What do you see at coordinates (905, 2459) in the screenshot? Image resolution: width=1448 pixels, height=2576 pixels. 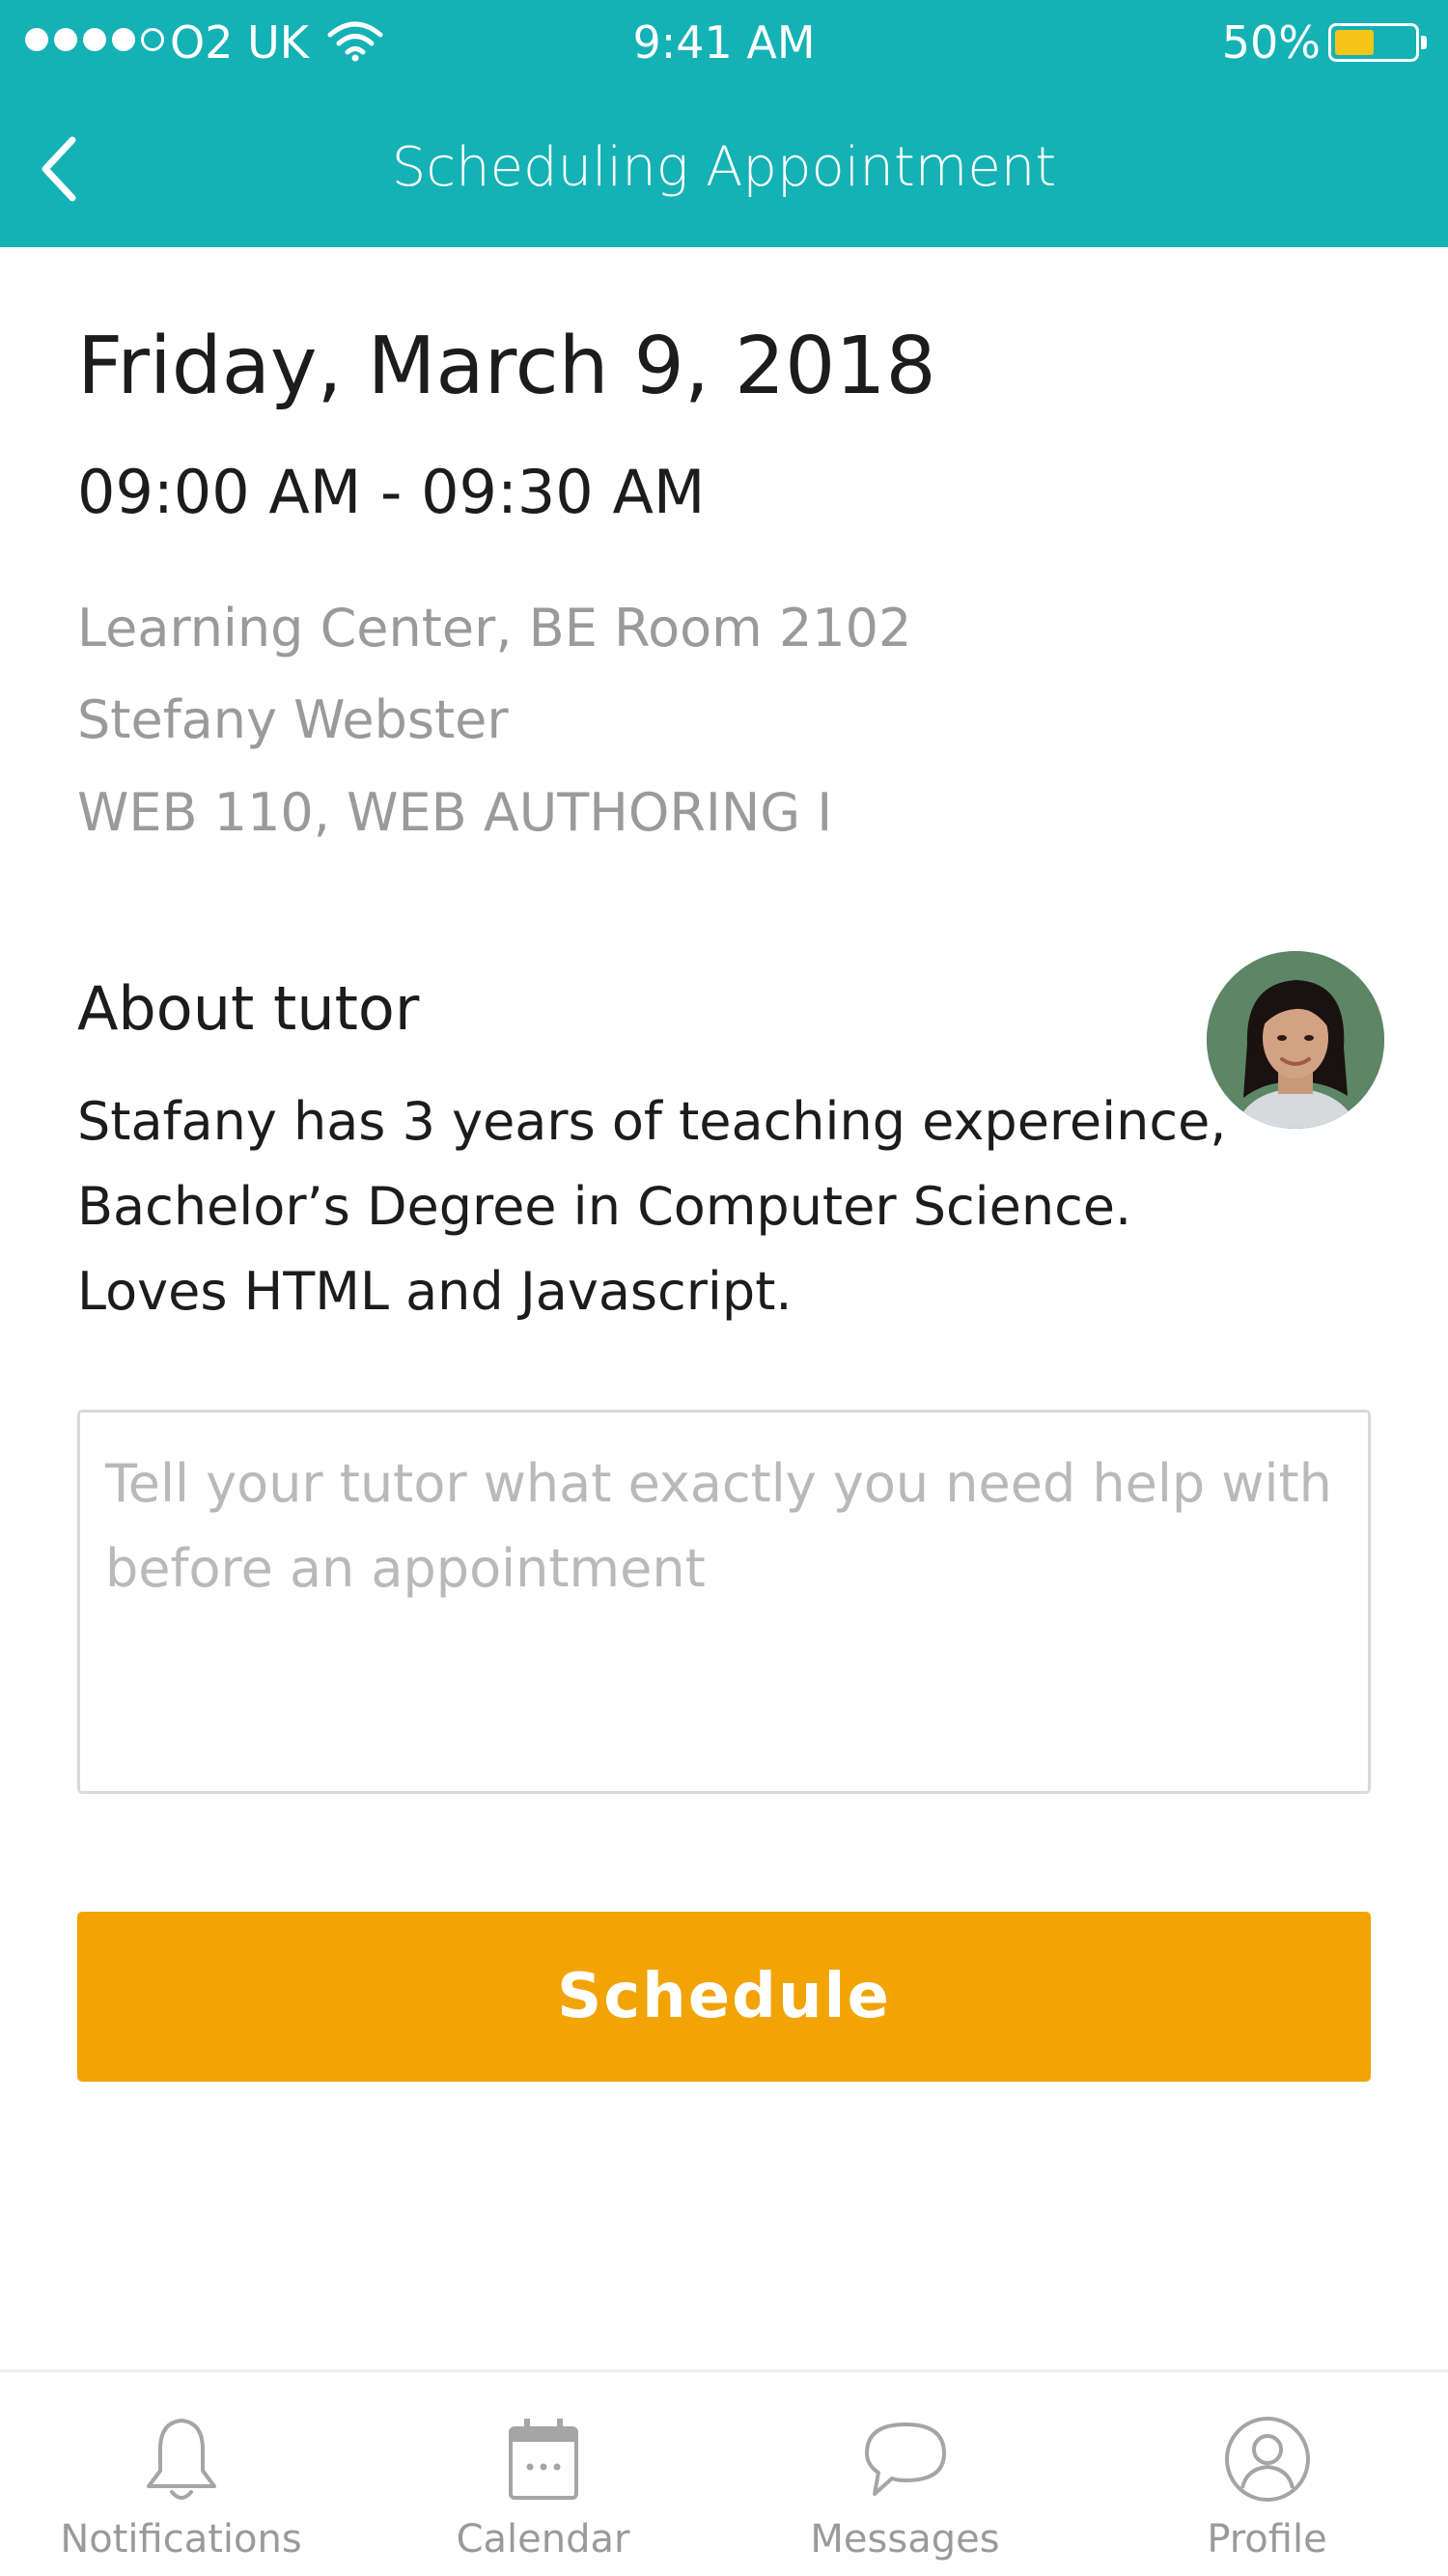 I see `chat-bubble-icon` at bounding box center [905, 2459].